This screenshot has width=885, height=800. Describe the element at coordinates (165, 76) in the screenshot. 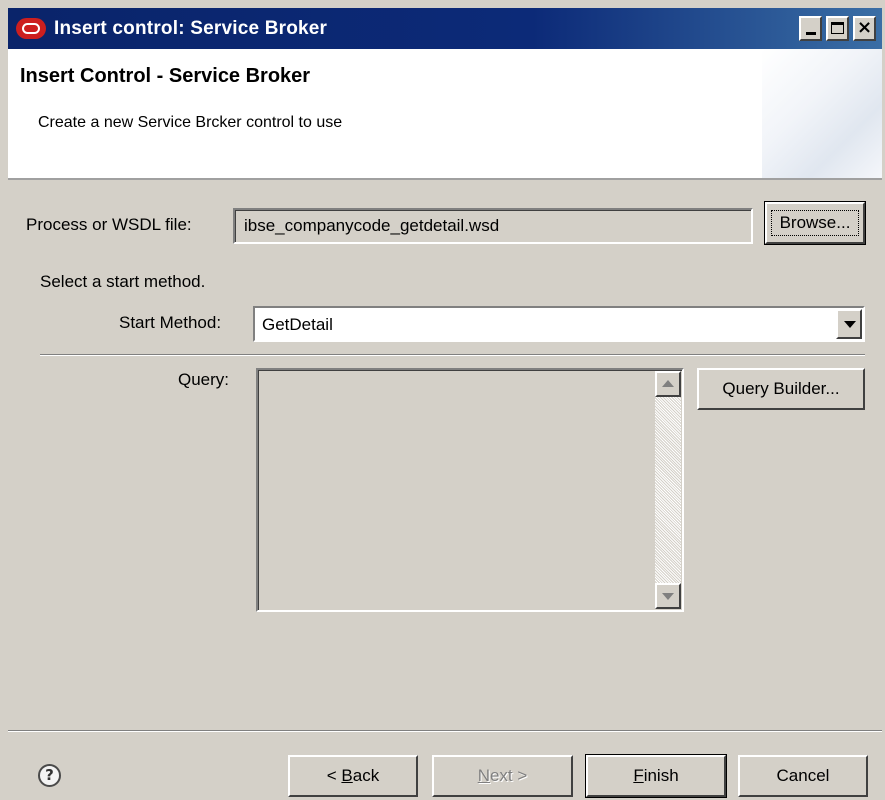

I see `page-title: Insert Control - Service Broker` at that location.